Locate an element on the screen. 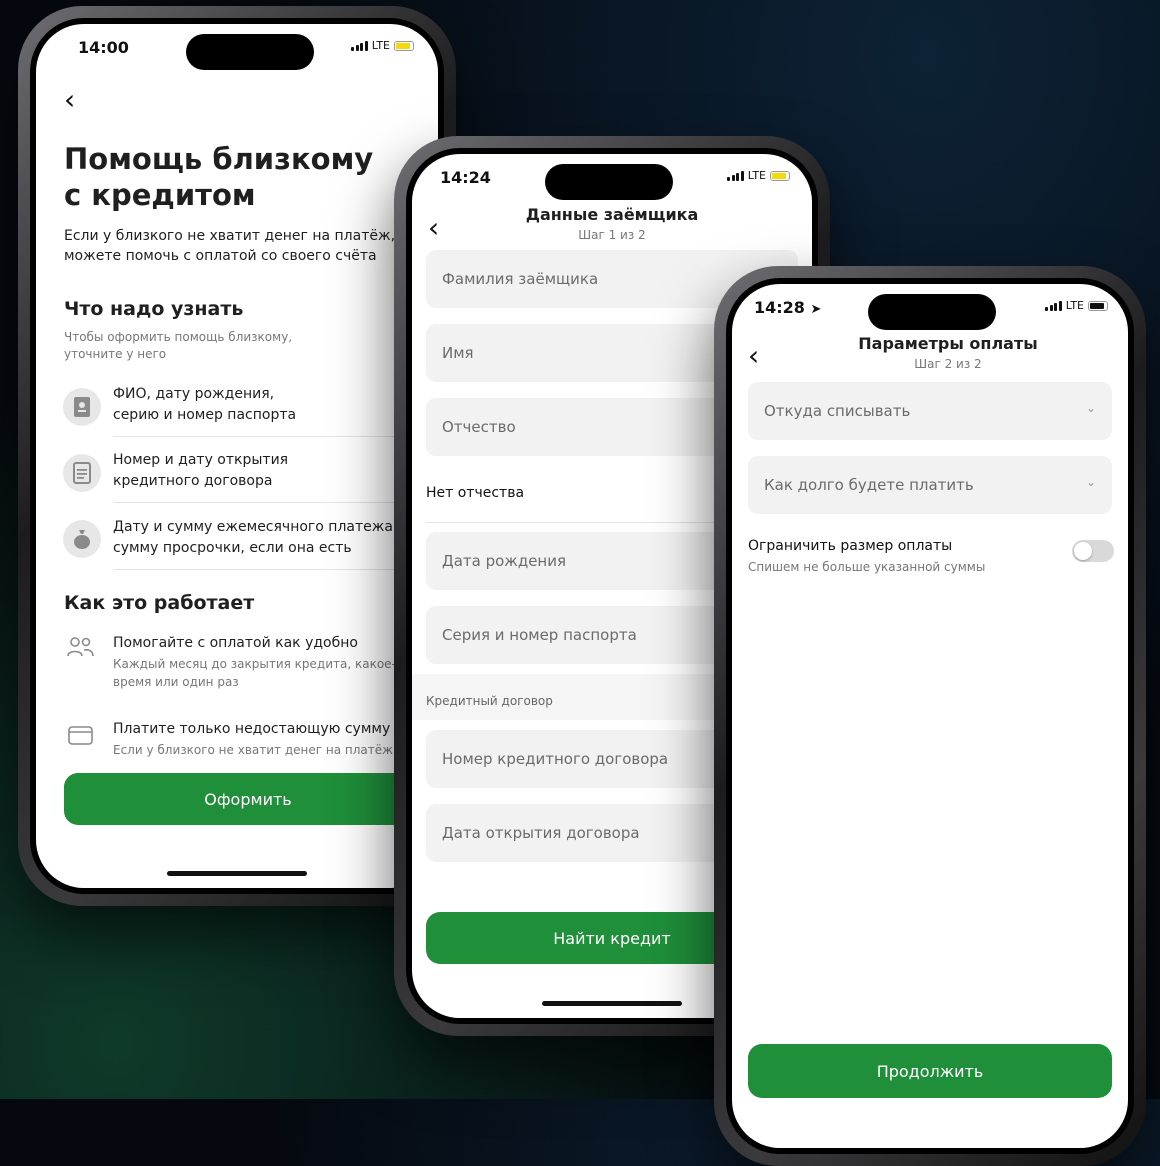 The height and width of the screenshot is (1166, 1160). how-item-2-title: Платите только недостающую сумму is located at coordinates (252, 729).